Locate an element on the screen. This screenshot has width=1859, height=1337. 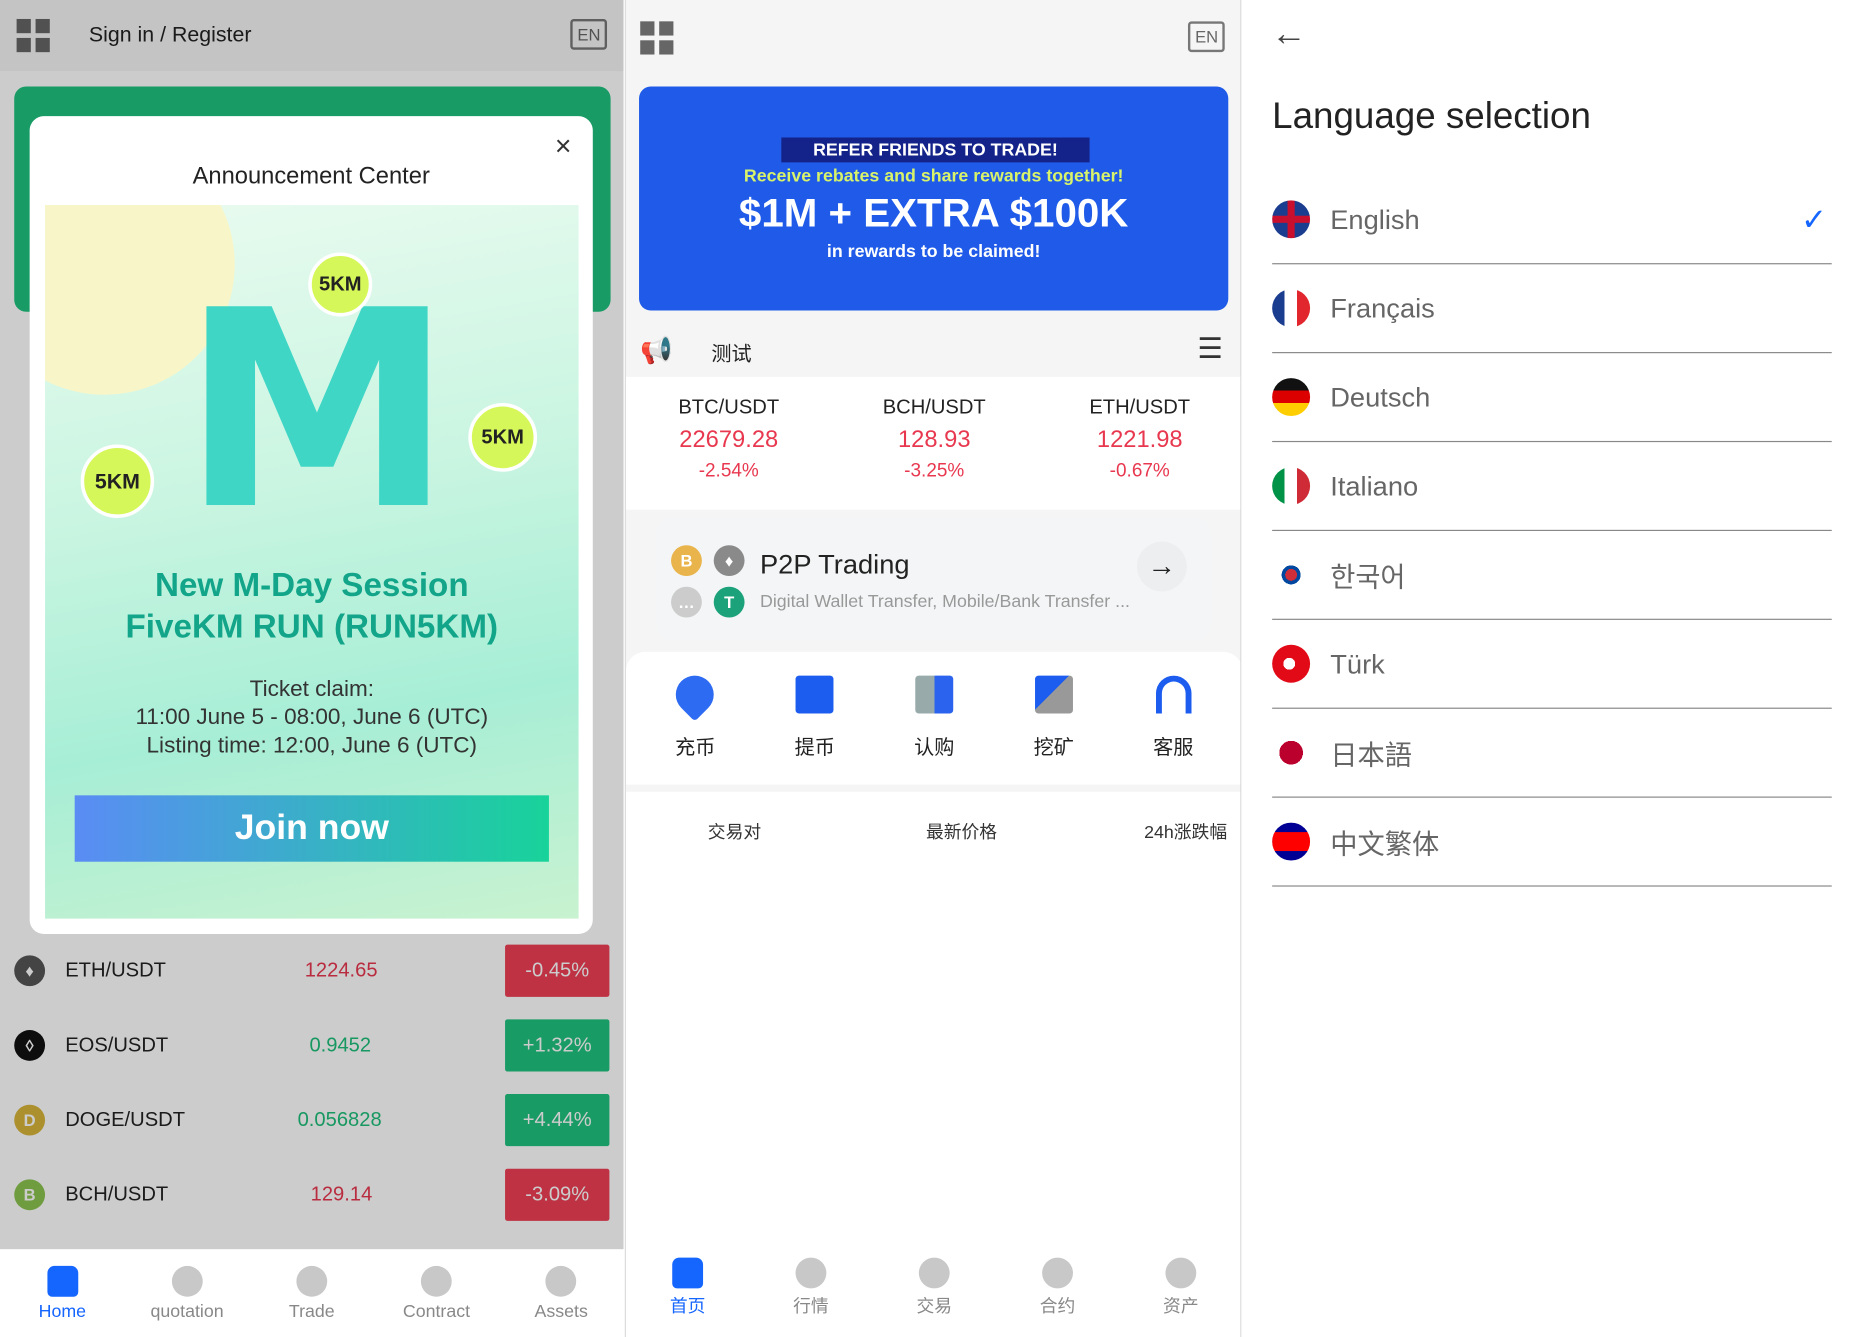
action-withdraw: 提币 is located at coordinates (814, 718).